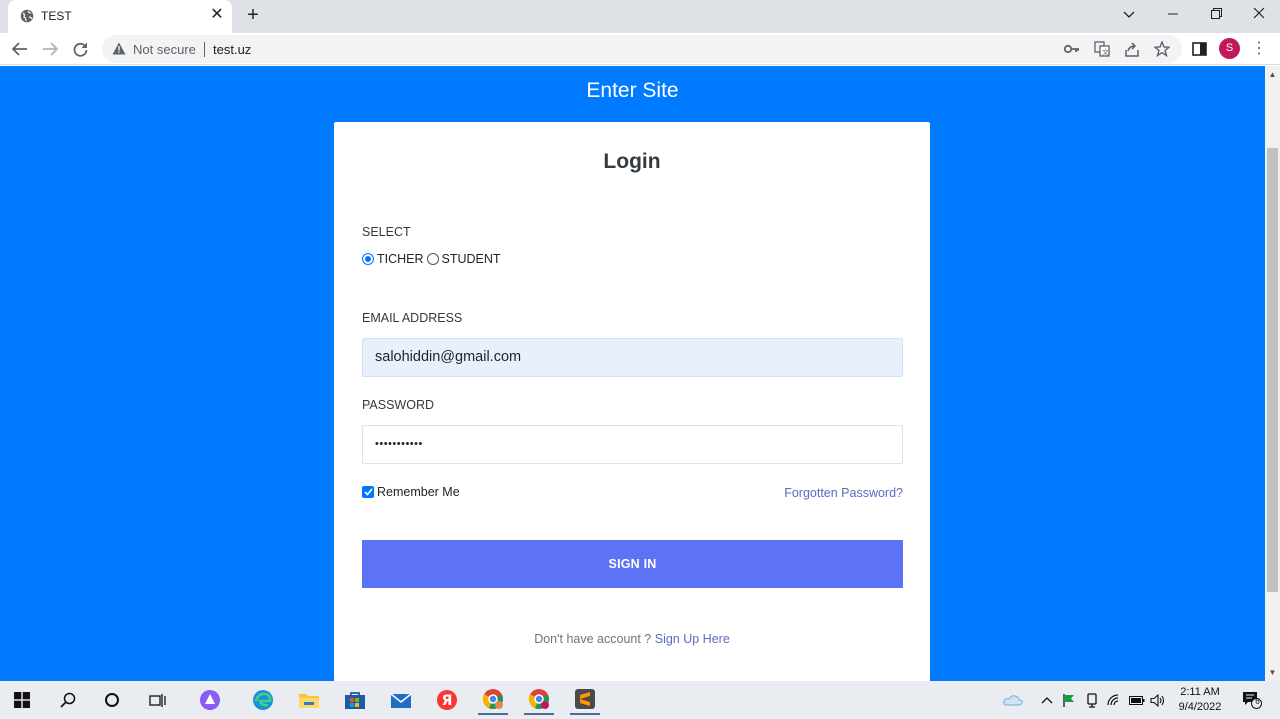 Image resolution: width=1280 pixels, height=719 pixels. I want to click on bookmark-star-icon, so click(1162, 49).